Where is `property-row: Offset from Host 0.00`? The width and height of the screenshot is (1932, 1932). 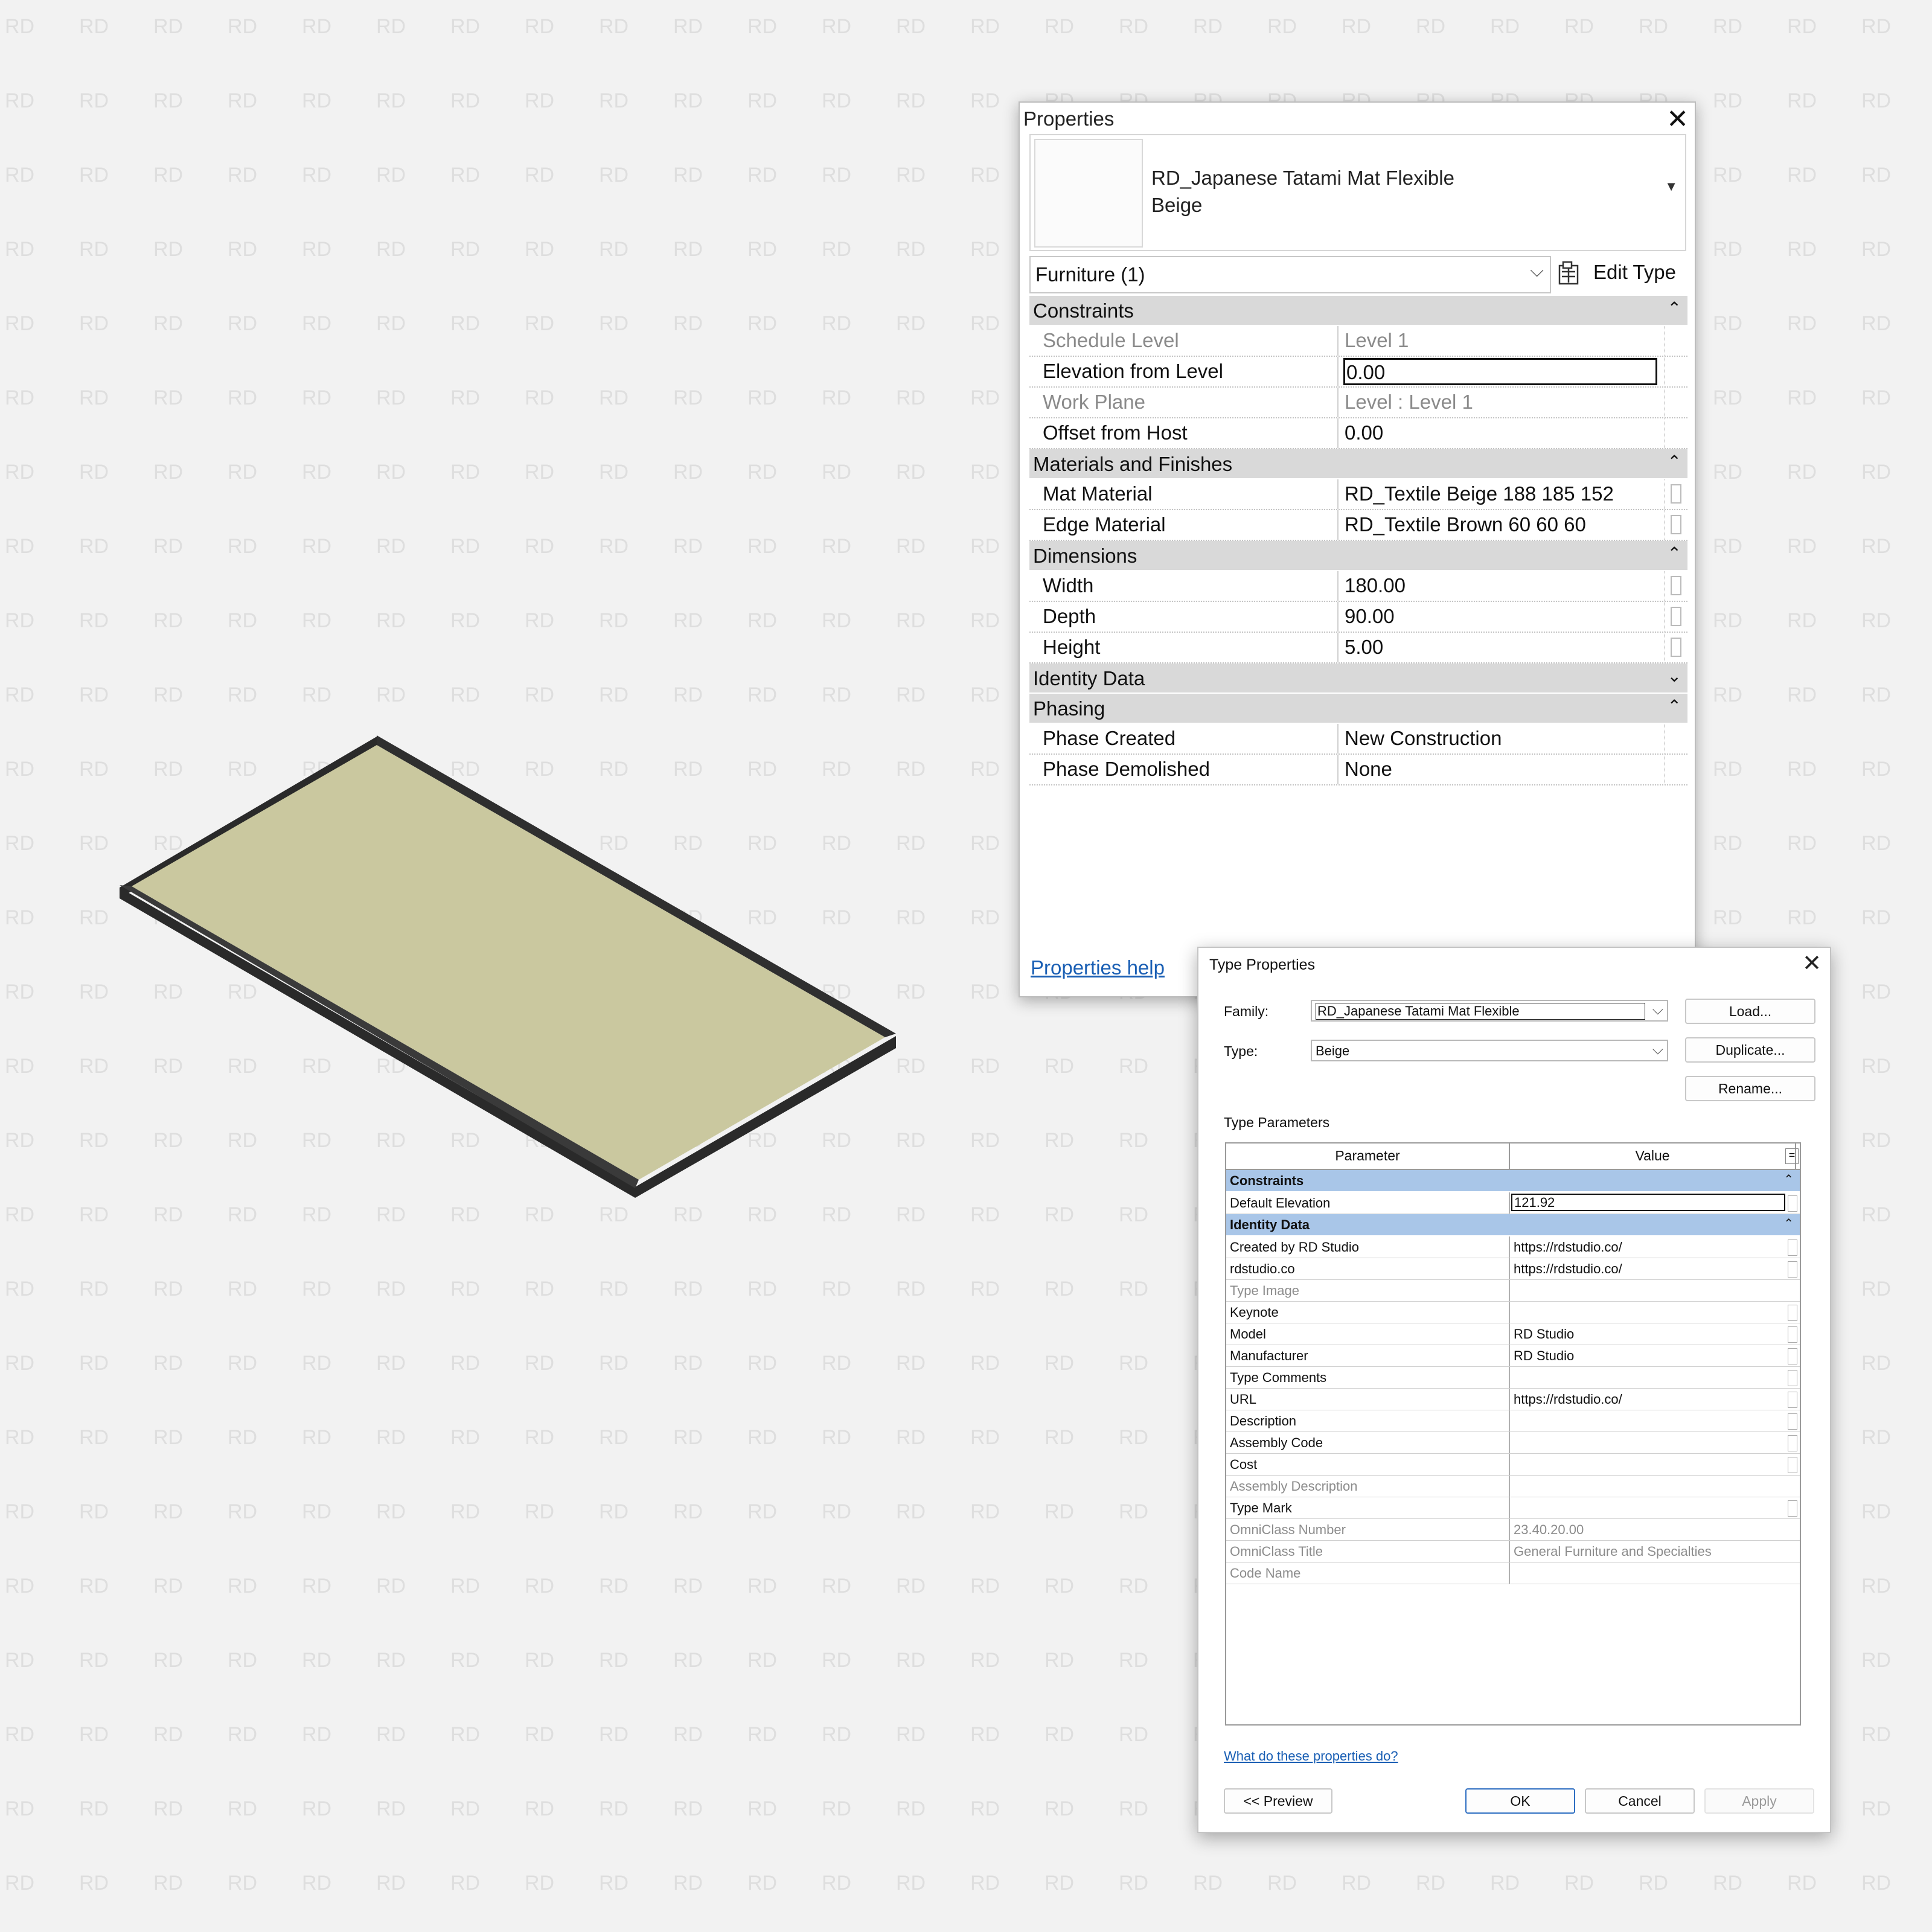 property-row: Offset from Host 0.00 is located at coordinates (1358, 433).